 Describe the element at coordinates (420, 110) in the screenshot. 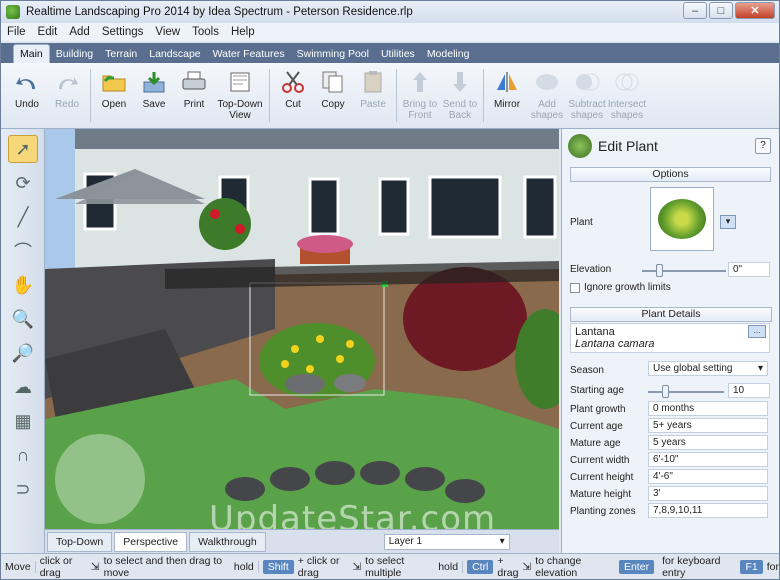

I see `bring-front-label: Bring to Front` at that location.